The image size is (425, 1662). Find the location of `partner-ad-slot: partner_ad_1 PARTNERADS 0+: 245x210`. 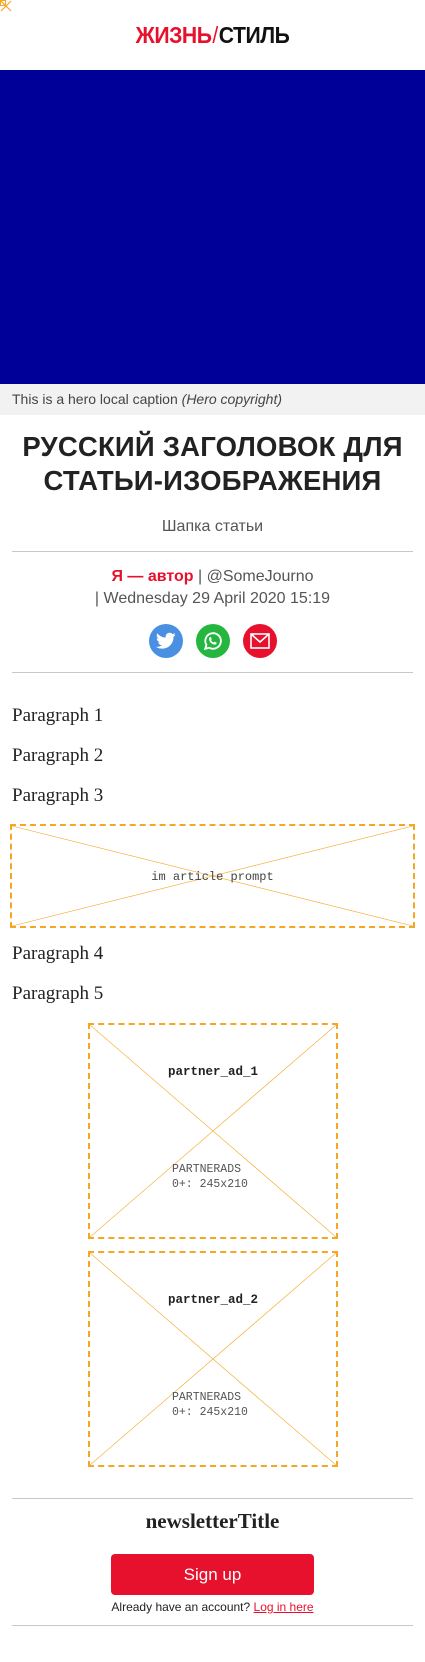

partner-ad-slot: partner_ad_1 PARTNERADS 0+: 245x210 is located at coordinates (213, 1131).